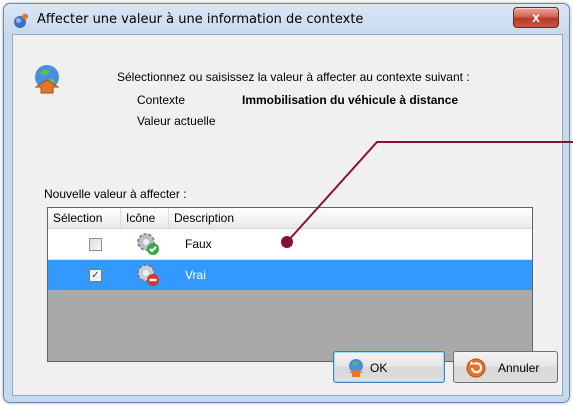  What do you see at coordinates (84, 218) in the screenshot?
I see `column-header-selection: Sélection` at bounding box center [84, 218].